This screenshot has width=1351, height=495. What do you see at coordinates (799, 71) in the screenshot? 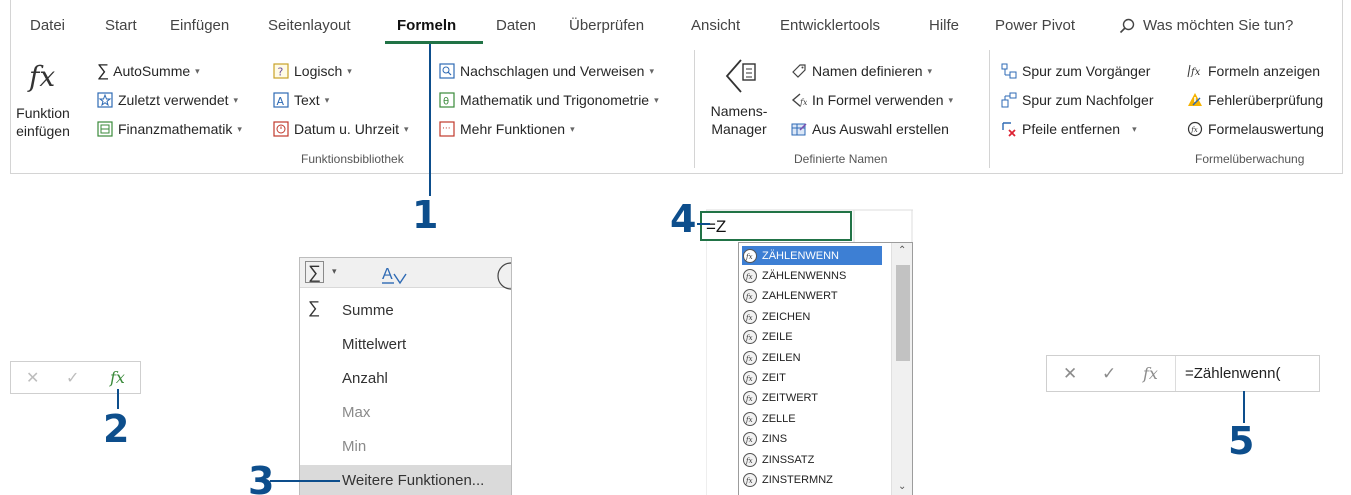
I see `tag-icon` at bounding box center [799, 71].